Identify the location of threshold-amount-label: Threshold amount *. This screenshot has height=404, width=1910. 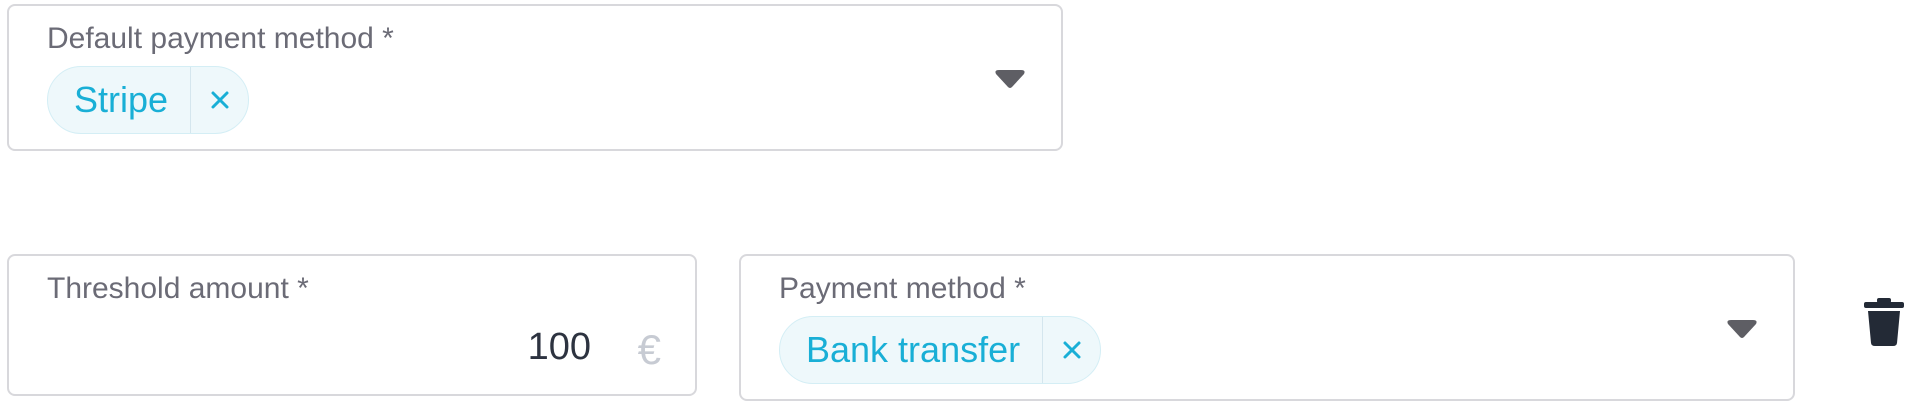
(178, 288).